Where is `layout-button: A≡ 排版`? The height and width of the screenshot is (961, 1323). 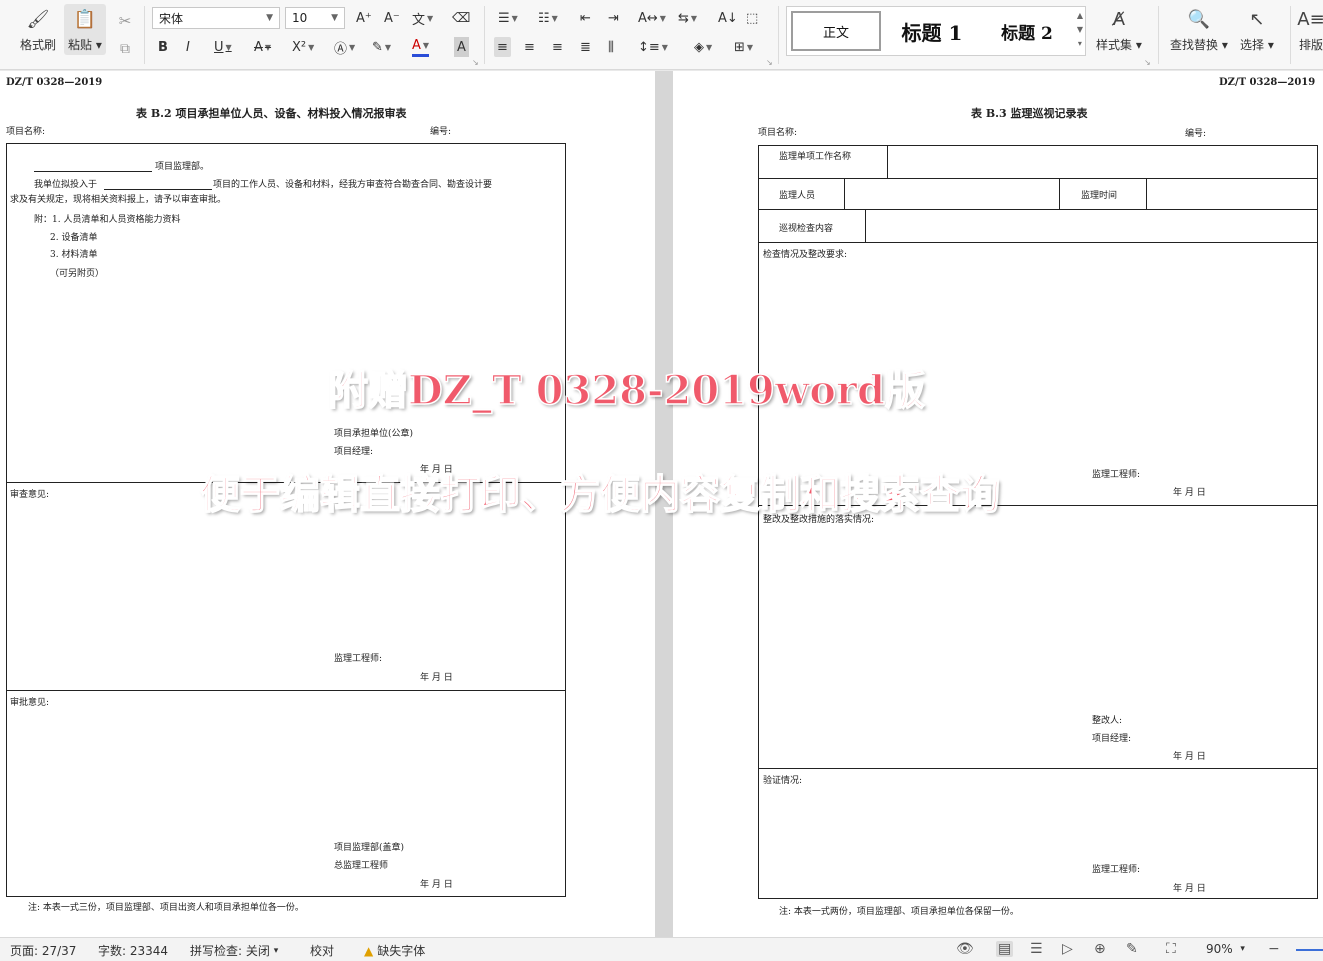
layout-button: A≡ 排版 is located at coordinates (1310, 29).